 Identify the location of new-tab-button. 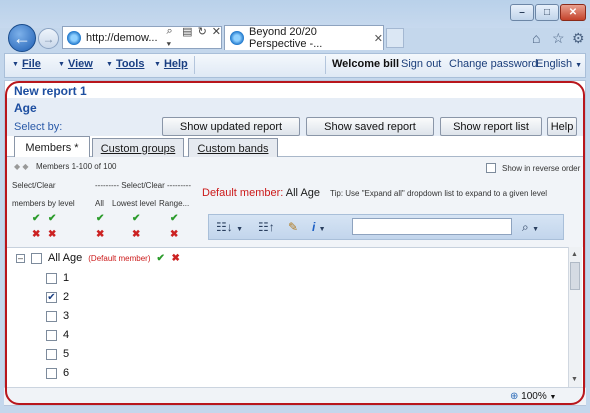
(395, 38).